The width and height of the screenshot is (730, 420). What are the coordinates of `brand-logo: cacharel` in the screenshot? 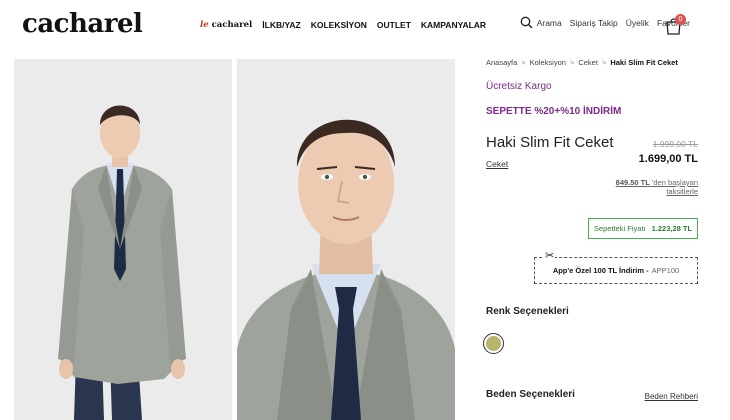 It's located at (82, 24).